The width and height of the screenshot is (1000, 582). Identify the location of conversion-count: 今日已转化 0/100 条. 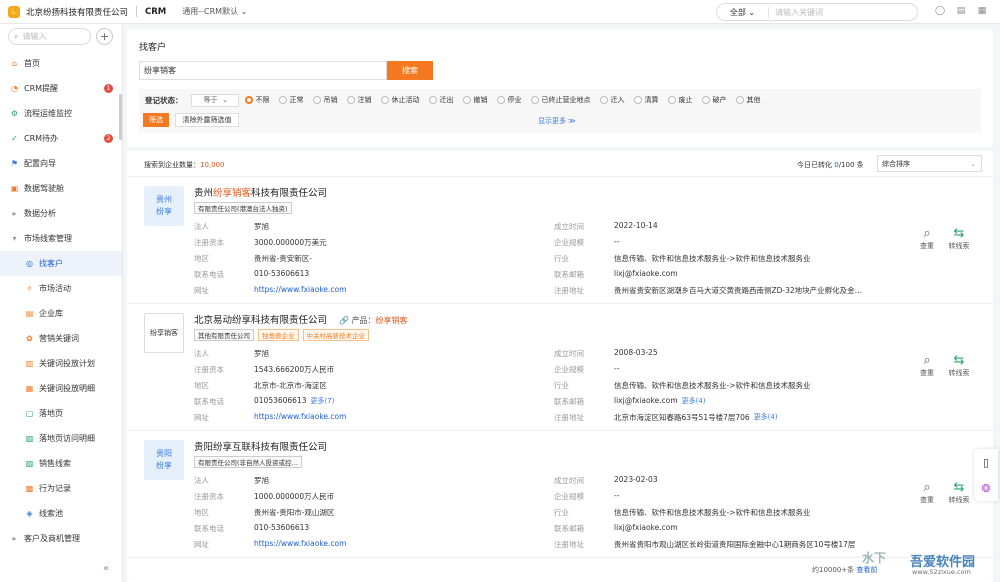
(830, 165).